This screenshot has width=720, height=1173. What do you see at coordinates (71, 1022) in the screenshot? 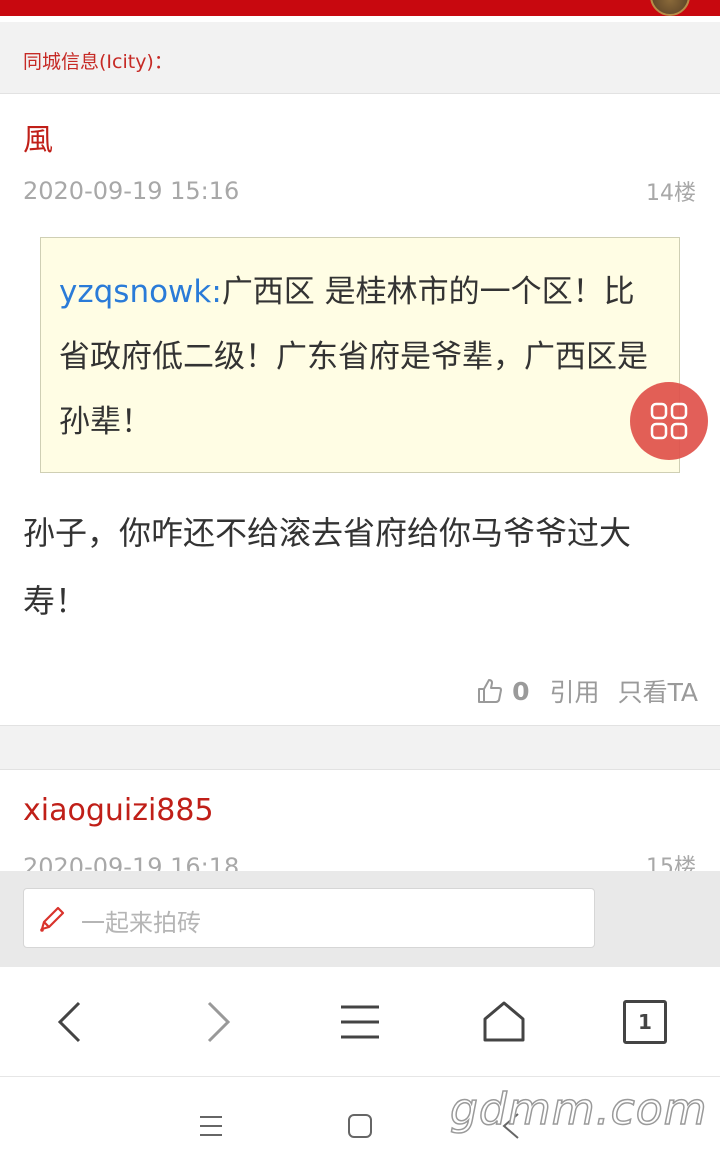
I see `back-icon` at bounding box center [71, 1022].